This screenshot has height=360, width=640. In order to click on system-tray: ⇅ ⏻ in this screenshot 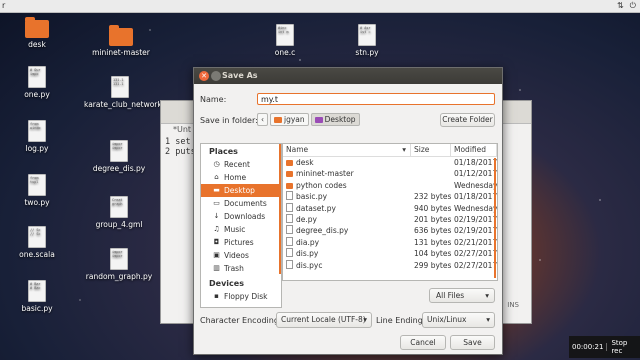, I will do `click(626, 6)`.